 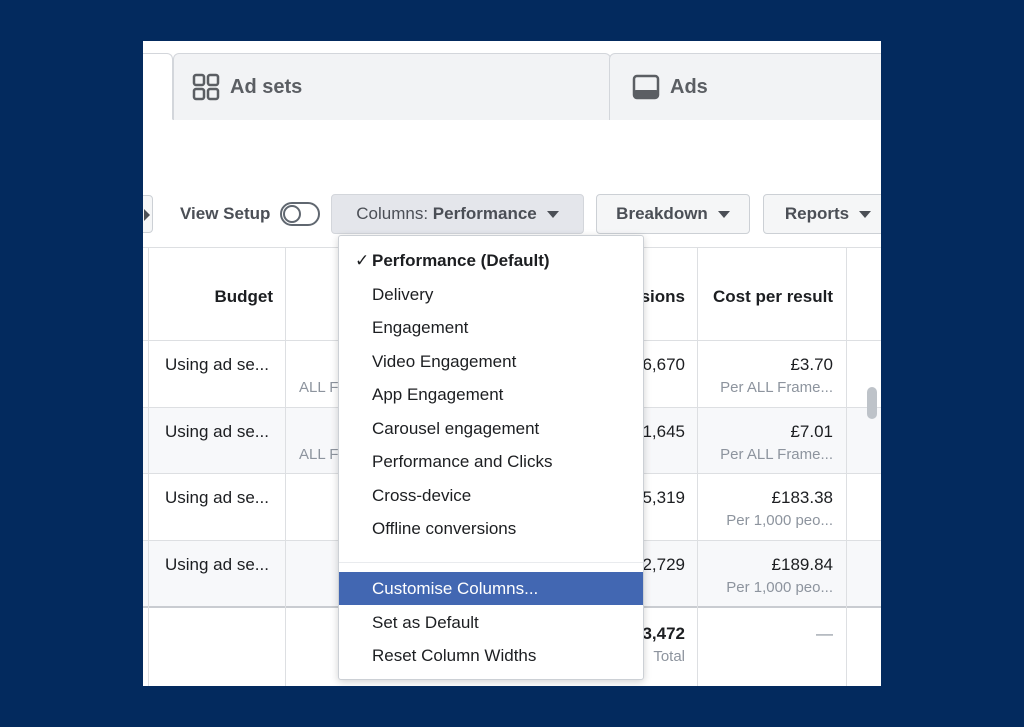 I want to click on previous-control, so click(x=148, y=214).